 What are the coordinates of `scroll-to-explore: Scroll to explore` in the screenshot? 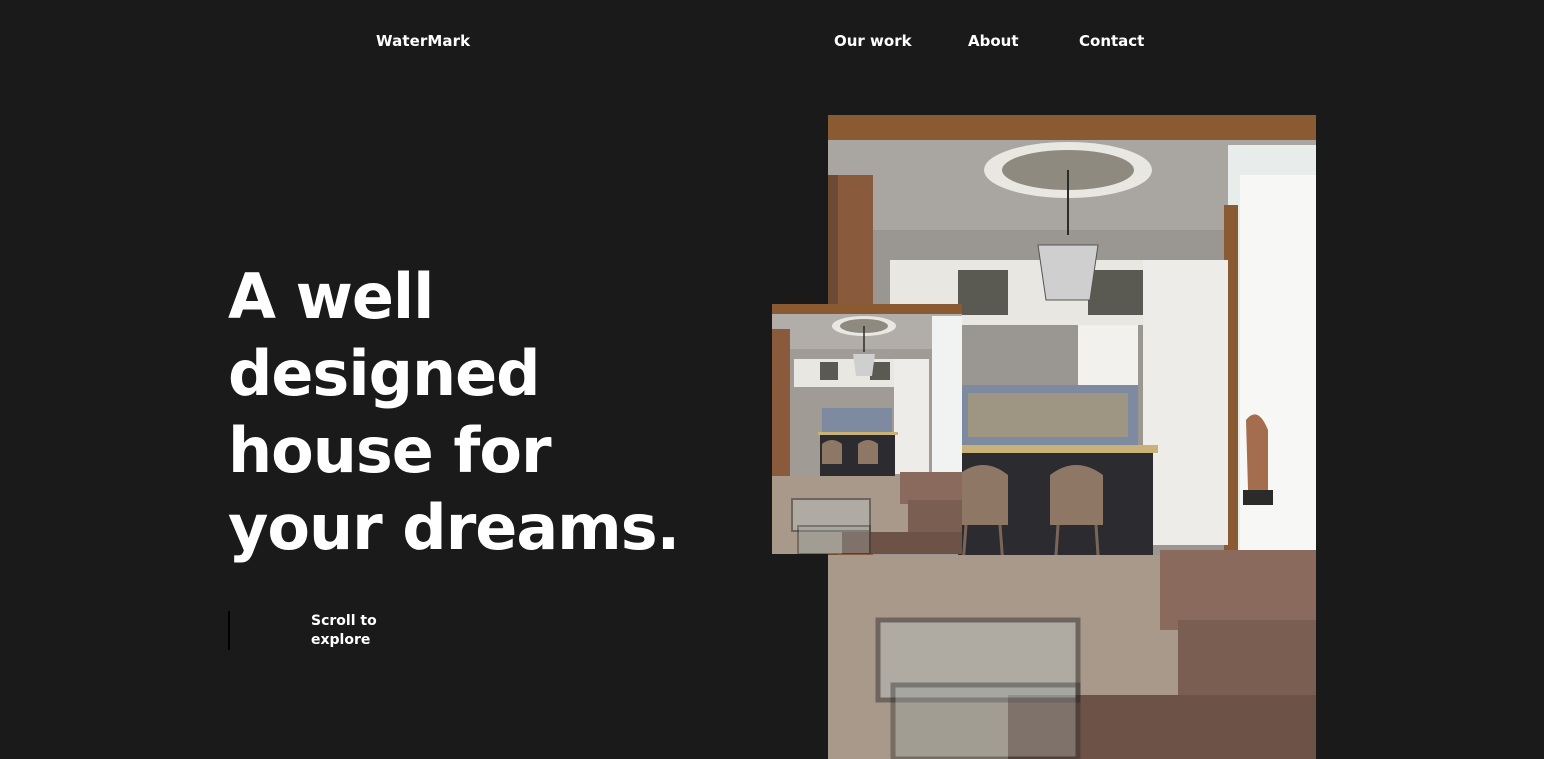 It's located at (328, 630).